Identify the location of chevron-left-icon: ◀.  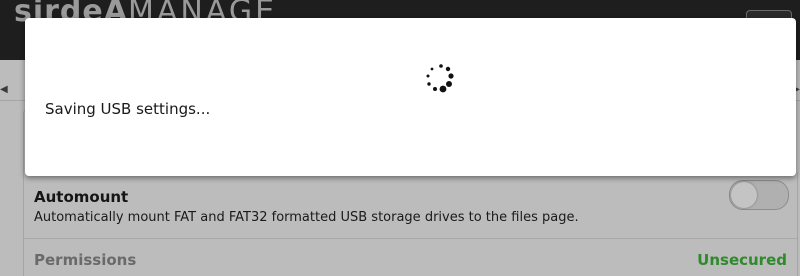
(4, 89).